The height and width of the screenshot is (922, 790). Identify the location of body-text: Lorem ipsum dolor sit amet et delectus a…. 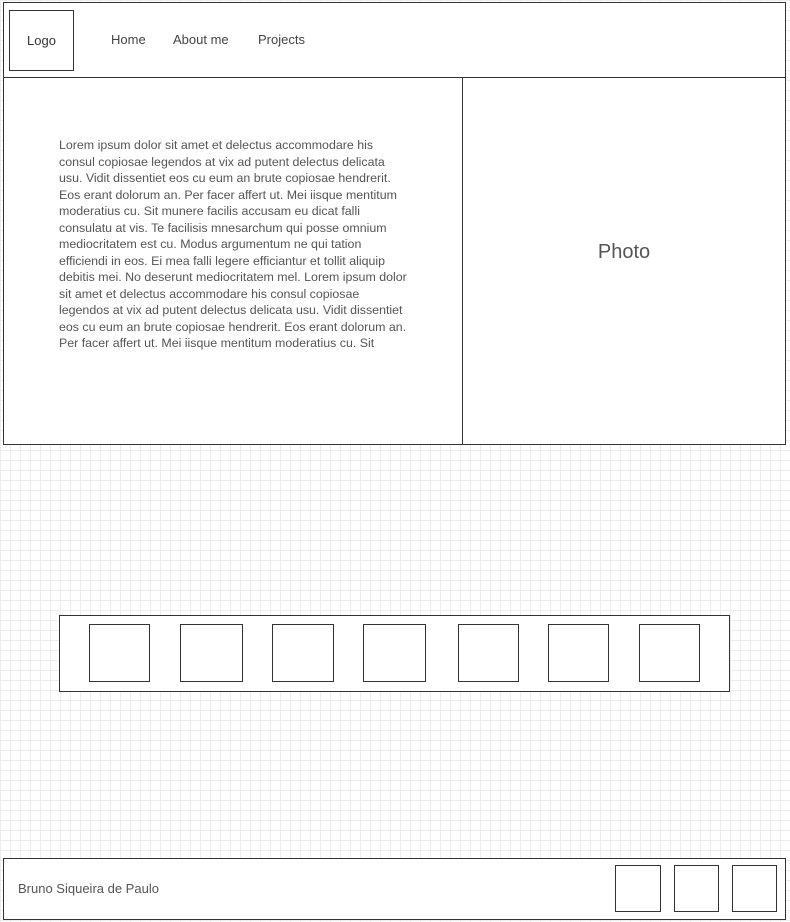
(233, 244).